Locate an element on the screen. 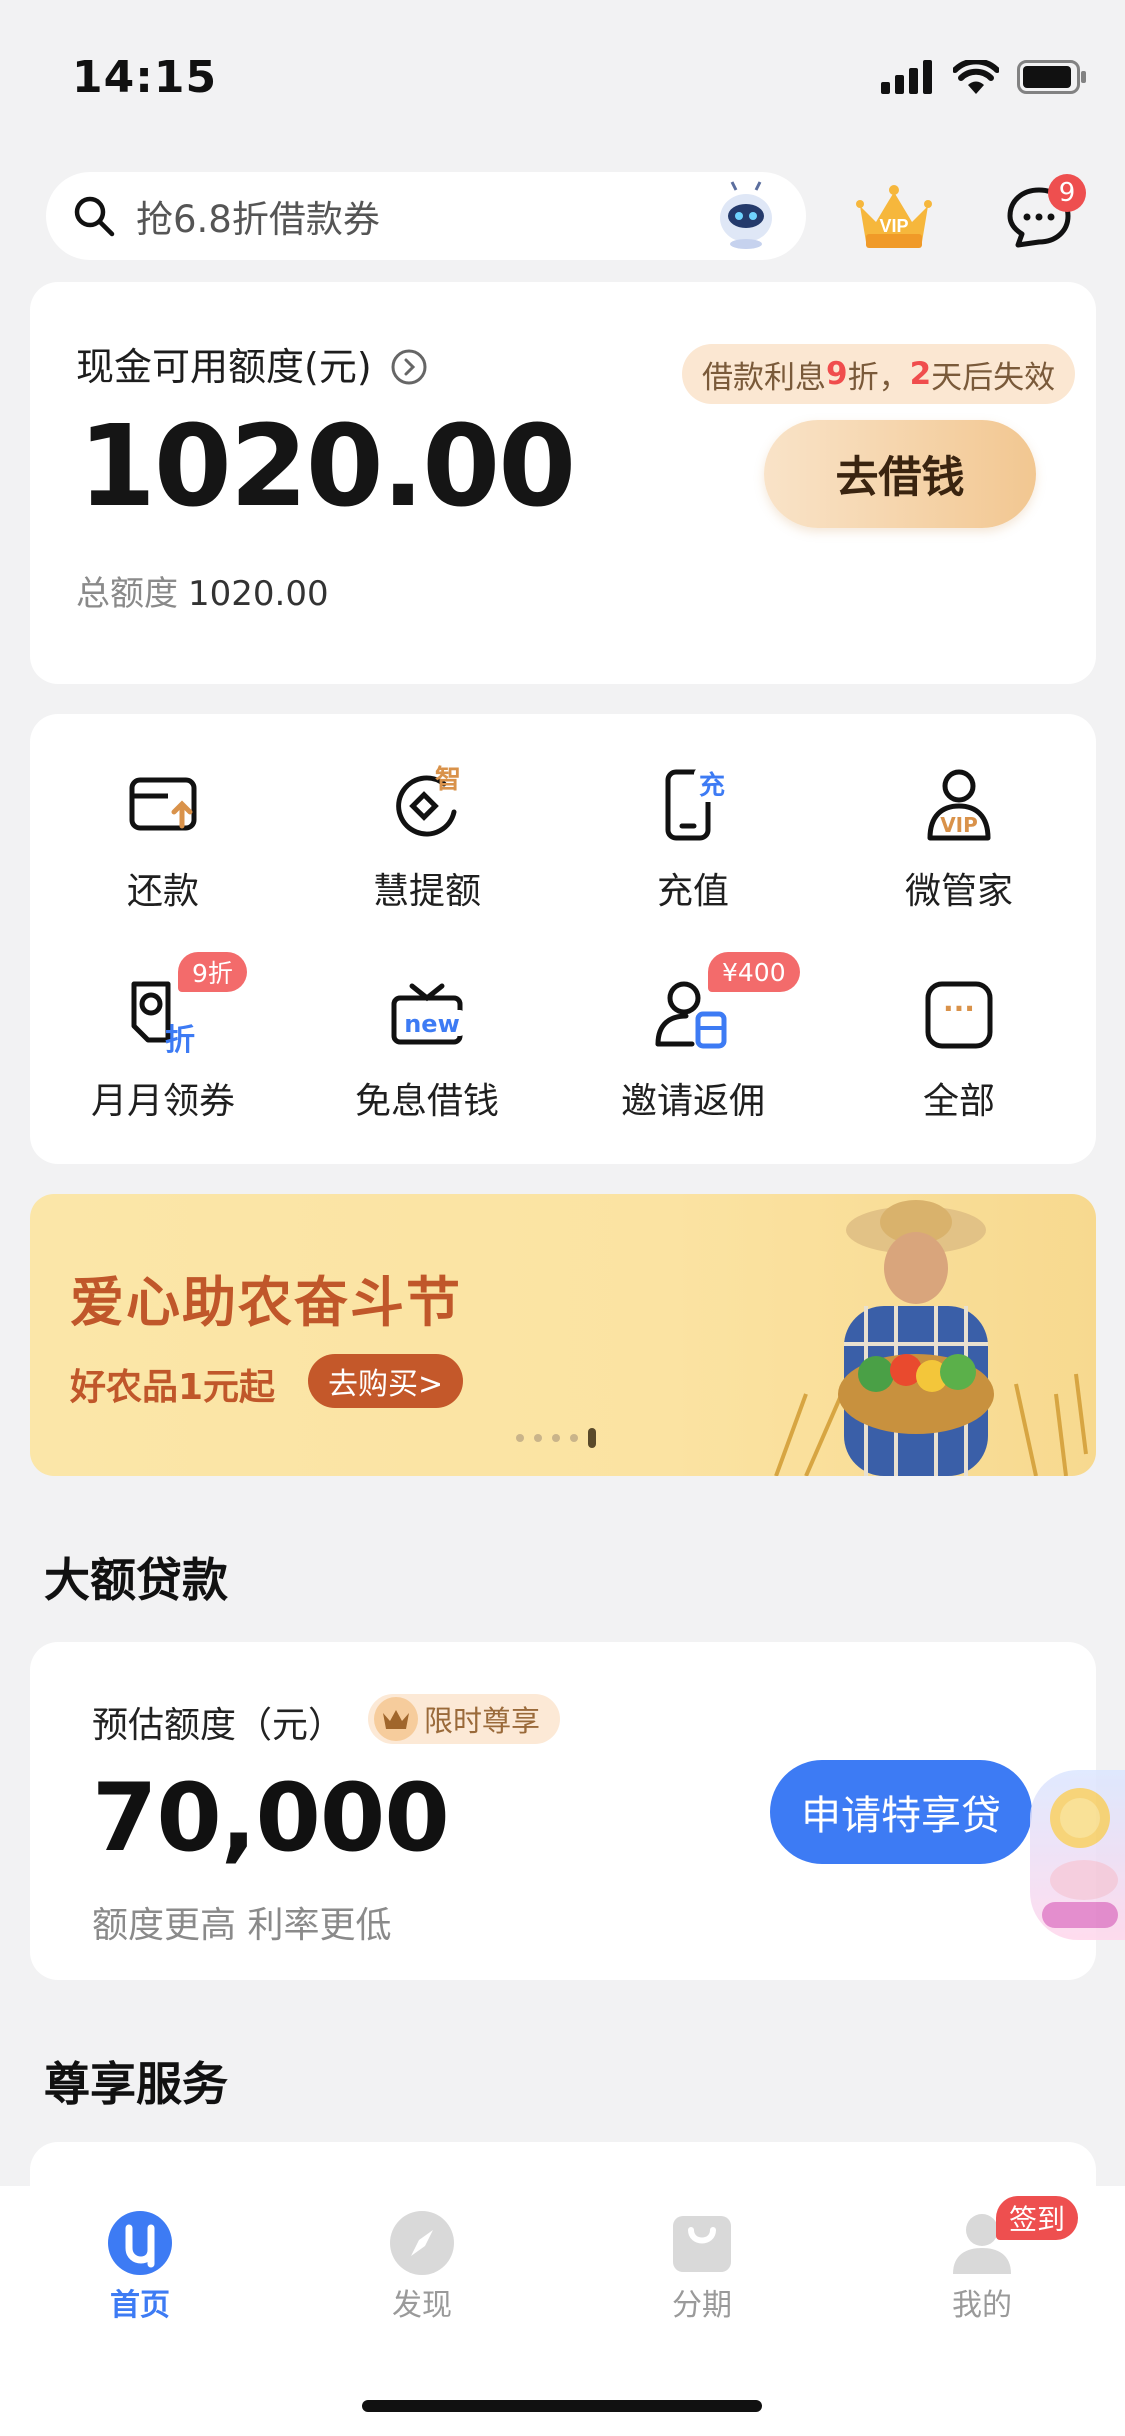 The width and height of the screenshot is (1125, 2436). status-icons is located at coordinates (984, 77).